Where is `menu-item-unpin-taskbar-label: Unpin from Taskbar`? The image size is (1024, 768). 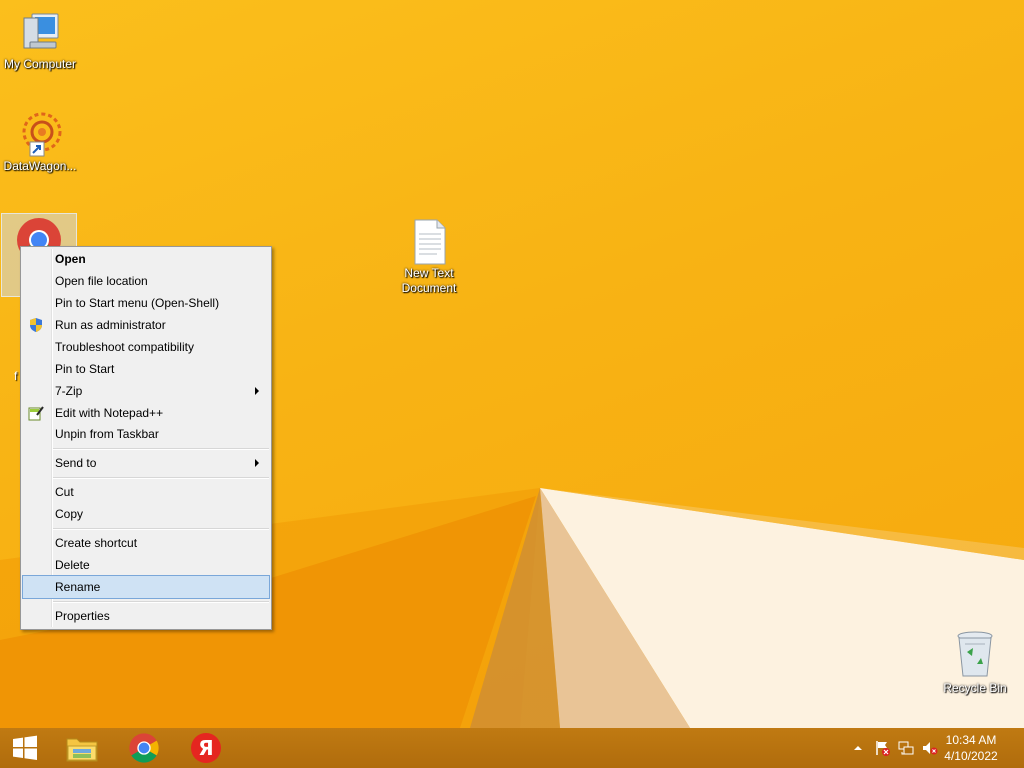 menu-item-unpin-taskbar-label: Unpin from Taskbar is located at coordinates (107, 434).